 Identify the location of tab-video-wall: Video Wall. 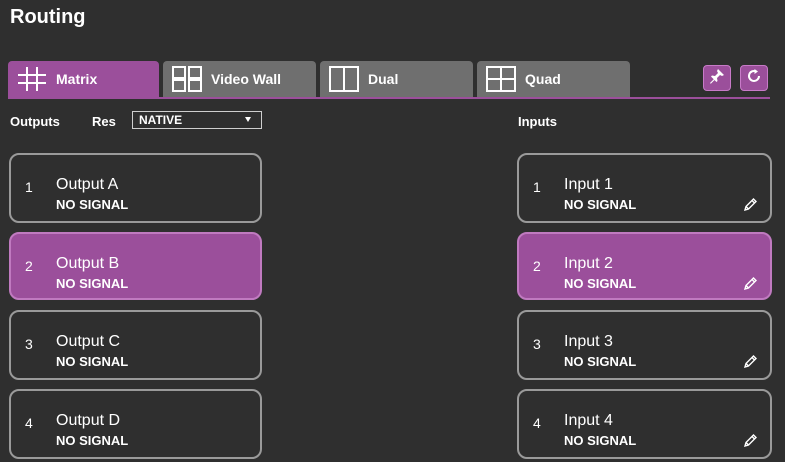
(239, 79).